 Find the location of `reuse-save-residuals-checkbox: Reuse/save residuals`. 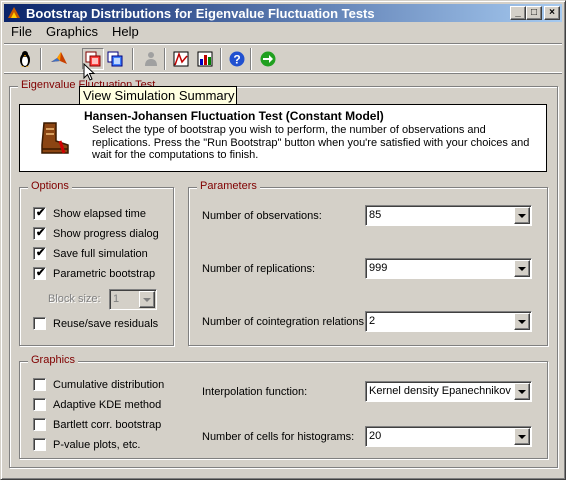

reuse-save-residuals-checkbox: Reuse/save residuals is located at coordinates (95, 323).